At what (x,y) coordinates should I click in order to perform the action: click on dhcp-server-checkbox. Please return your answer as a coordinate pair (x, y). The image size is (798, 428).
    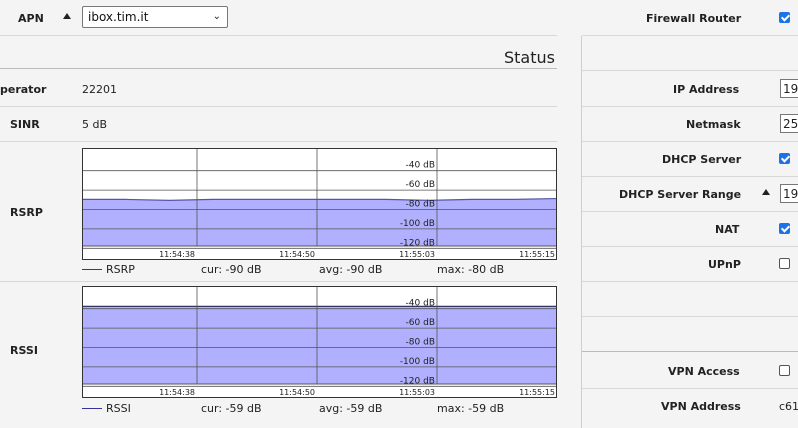
    Looking at the image, I should click on (784, 158).